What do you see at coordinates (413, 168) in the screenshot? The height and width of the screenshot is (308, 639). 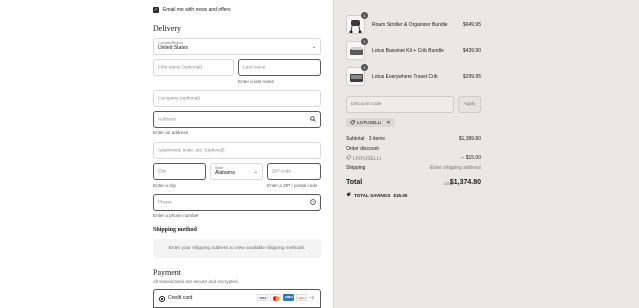 I see `shipping-row: Shipping Enter shipping address` at bounding box center [413, 168].